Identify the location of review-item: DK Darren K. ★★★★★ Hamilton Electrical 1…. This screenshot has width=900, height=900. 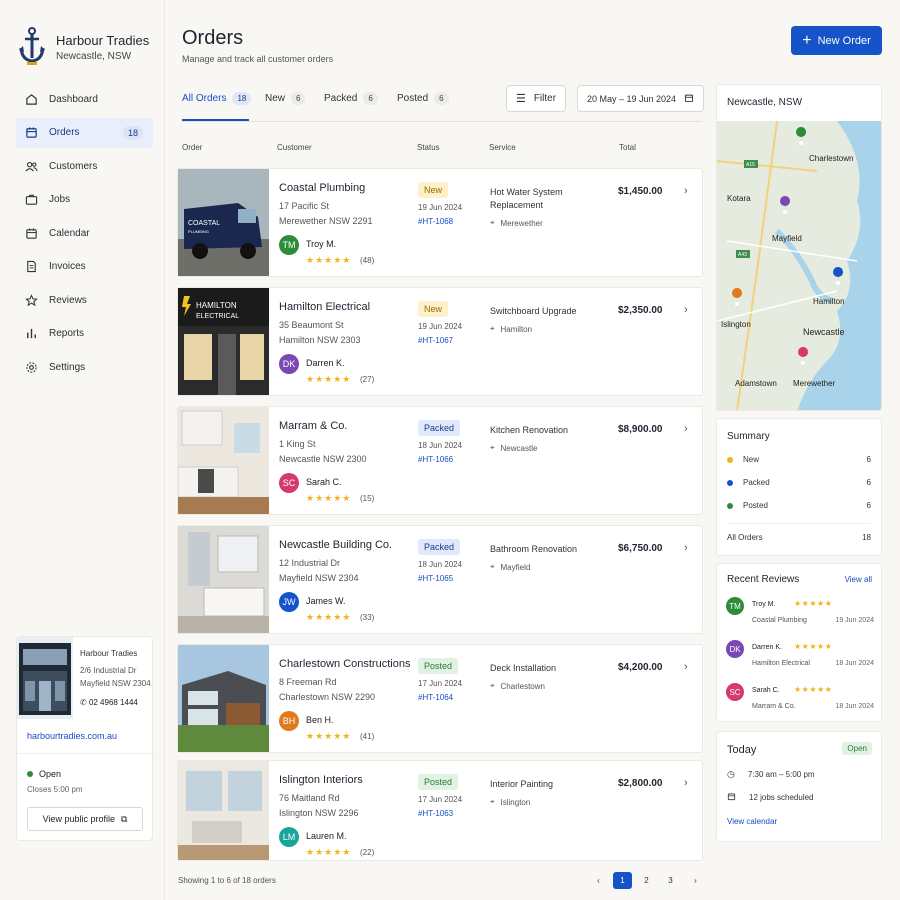
(800, 656).